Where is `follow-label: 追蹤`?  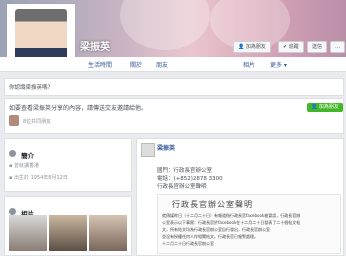 follow-label: 追蹤 is located at coordinates (293, 47).